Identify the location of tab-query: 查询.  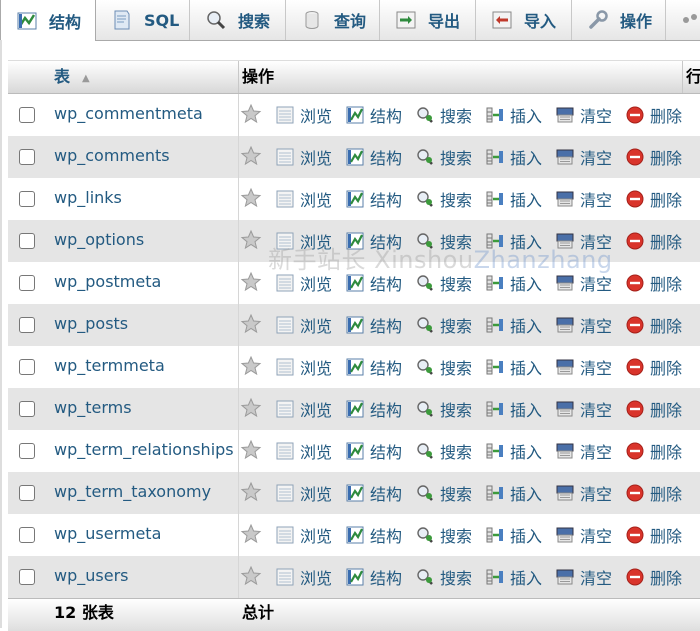
(333, 20).